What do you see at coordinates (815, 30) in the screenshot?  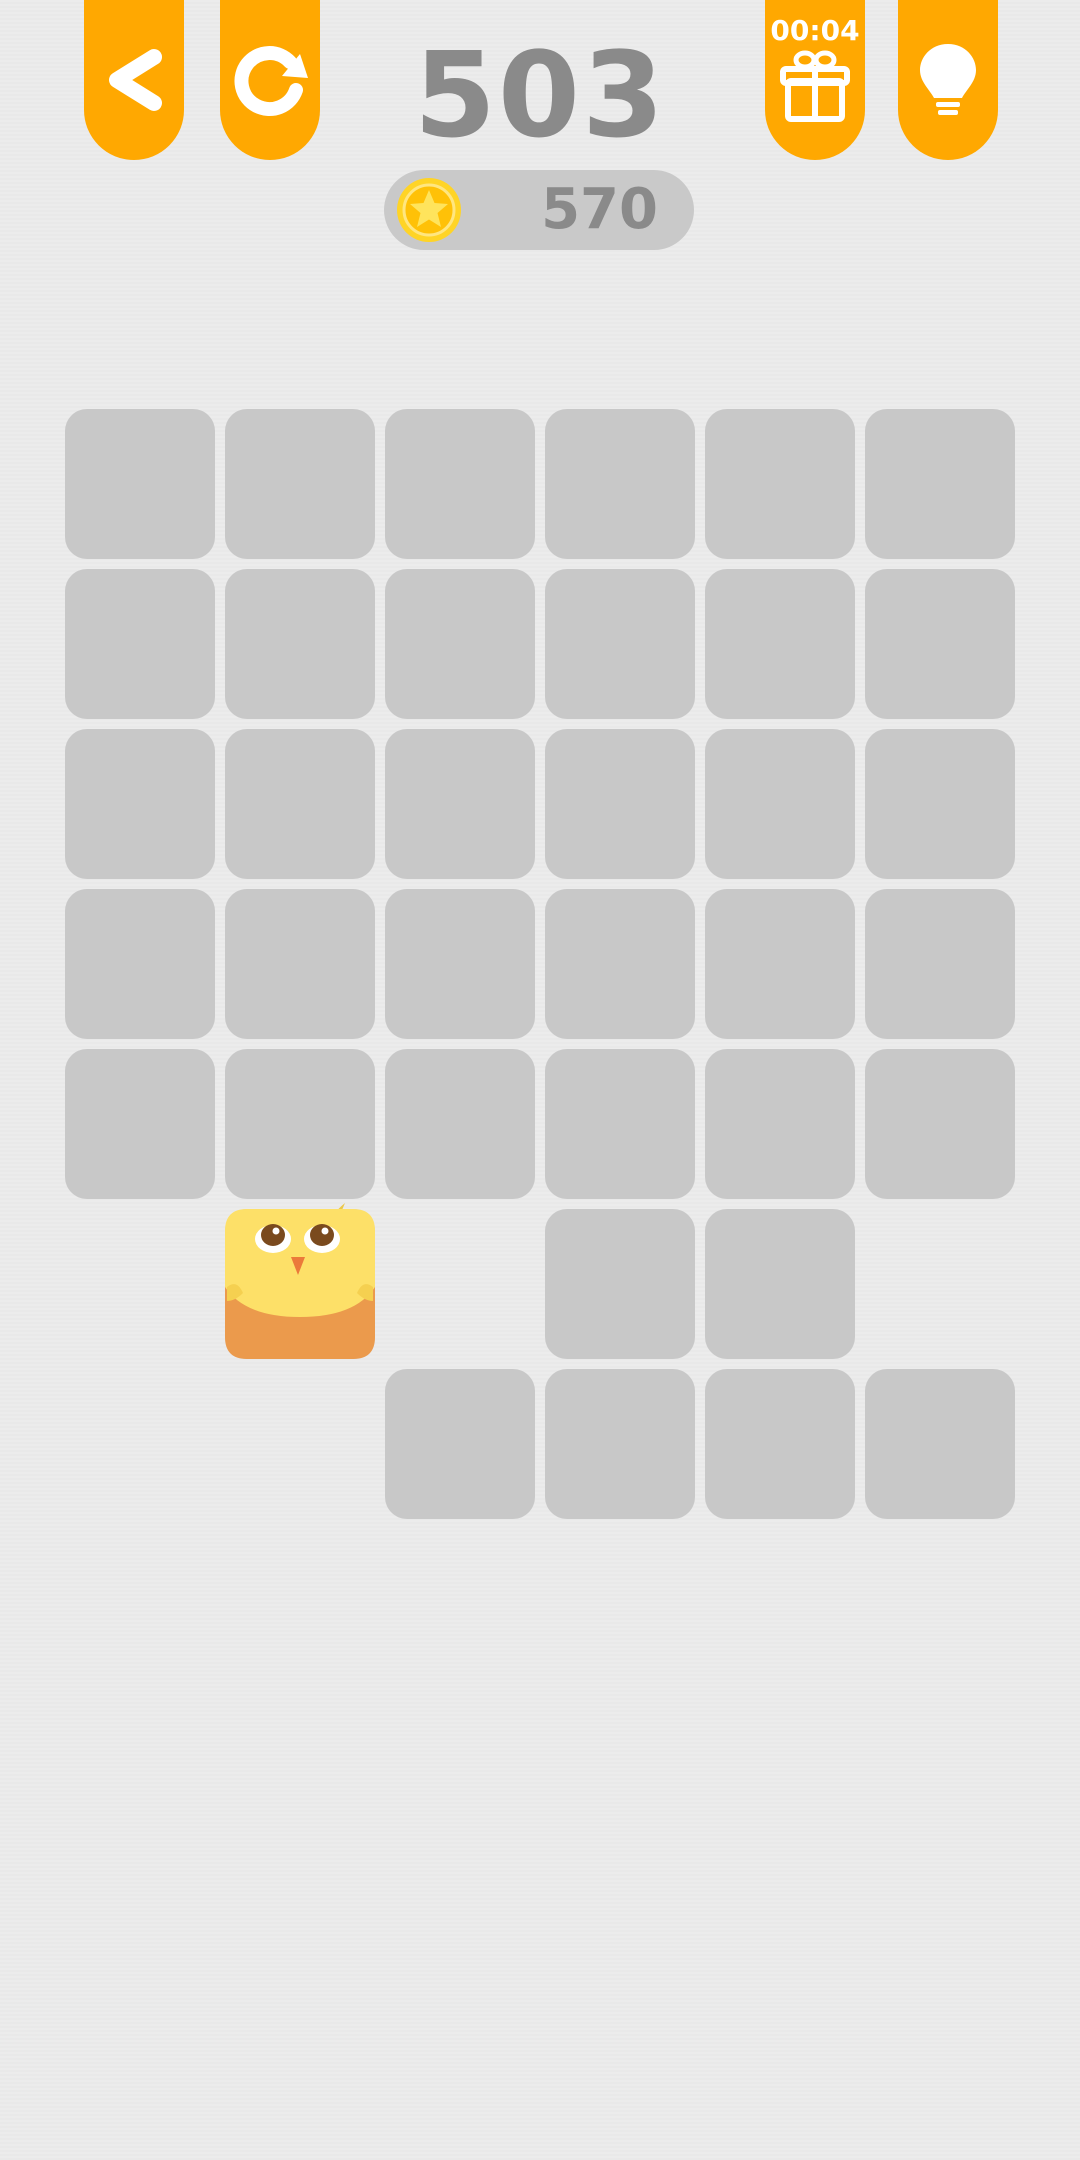 I see `gift-timer: 00:04` at bounding box center [815, 30].